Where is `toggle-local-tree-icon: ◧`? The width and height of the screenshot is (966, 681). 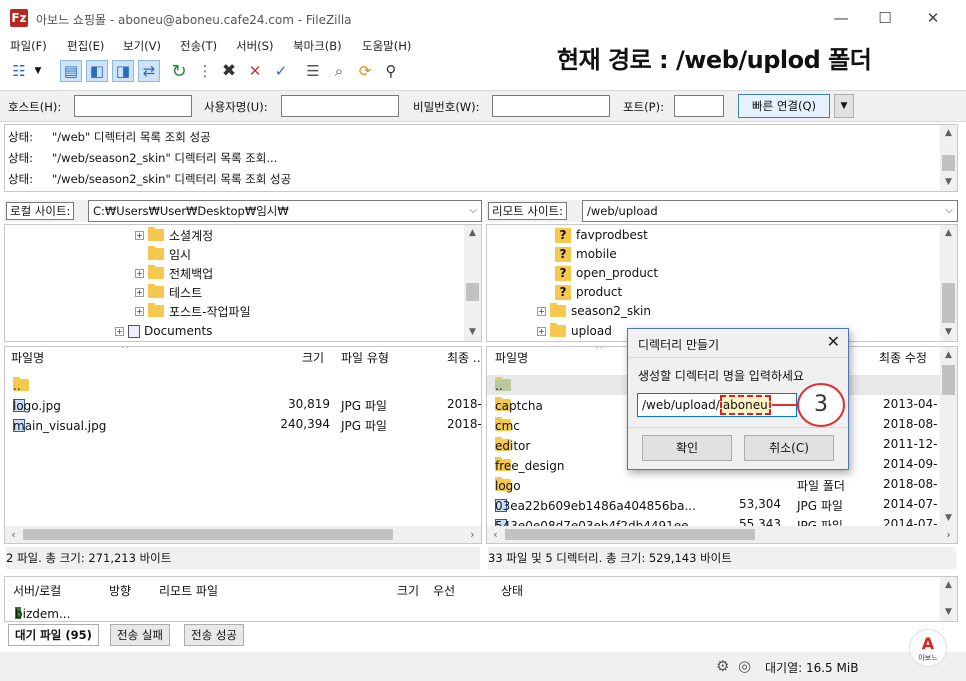 toggle-local-tree-icon: ◧ is located at coordinates (97, 71).